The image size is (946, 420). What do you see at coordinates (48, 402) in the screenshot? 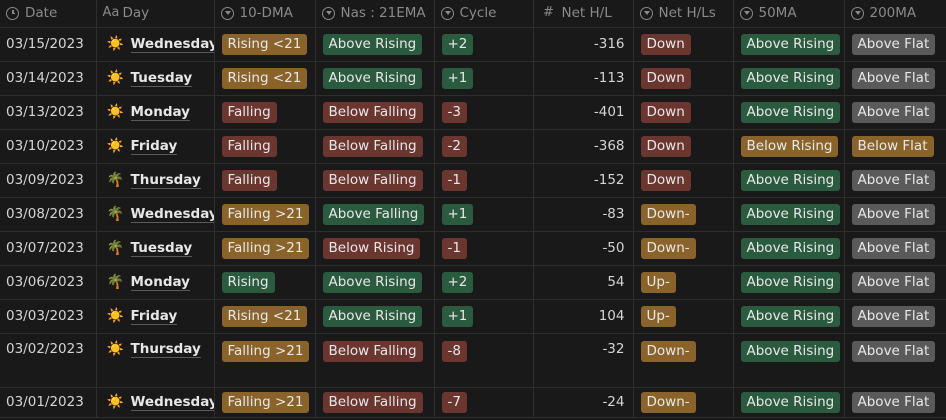
I see `date-cell: 03/01/2023` at bounding box center [48, 402].